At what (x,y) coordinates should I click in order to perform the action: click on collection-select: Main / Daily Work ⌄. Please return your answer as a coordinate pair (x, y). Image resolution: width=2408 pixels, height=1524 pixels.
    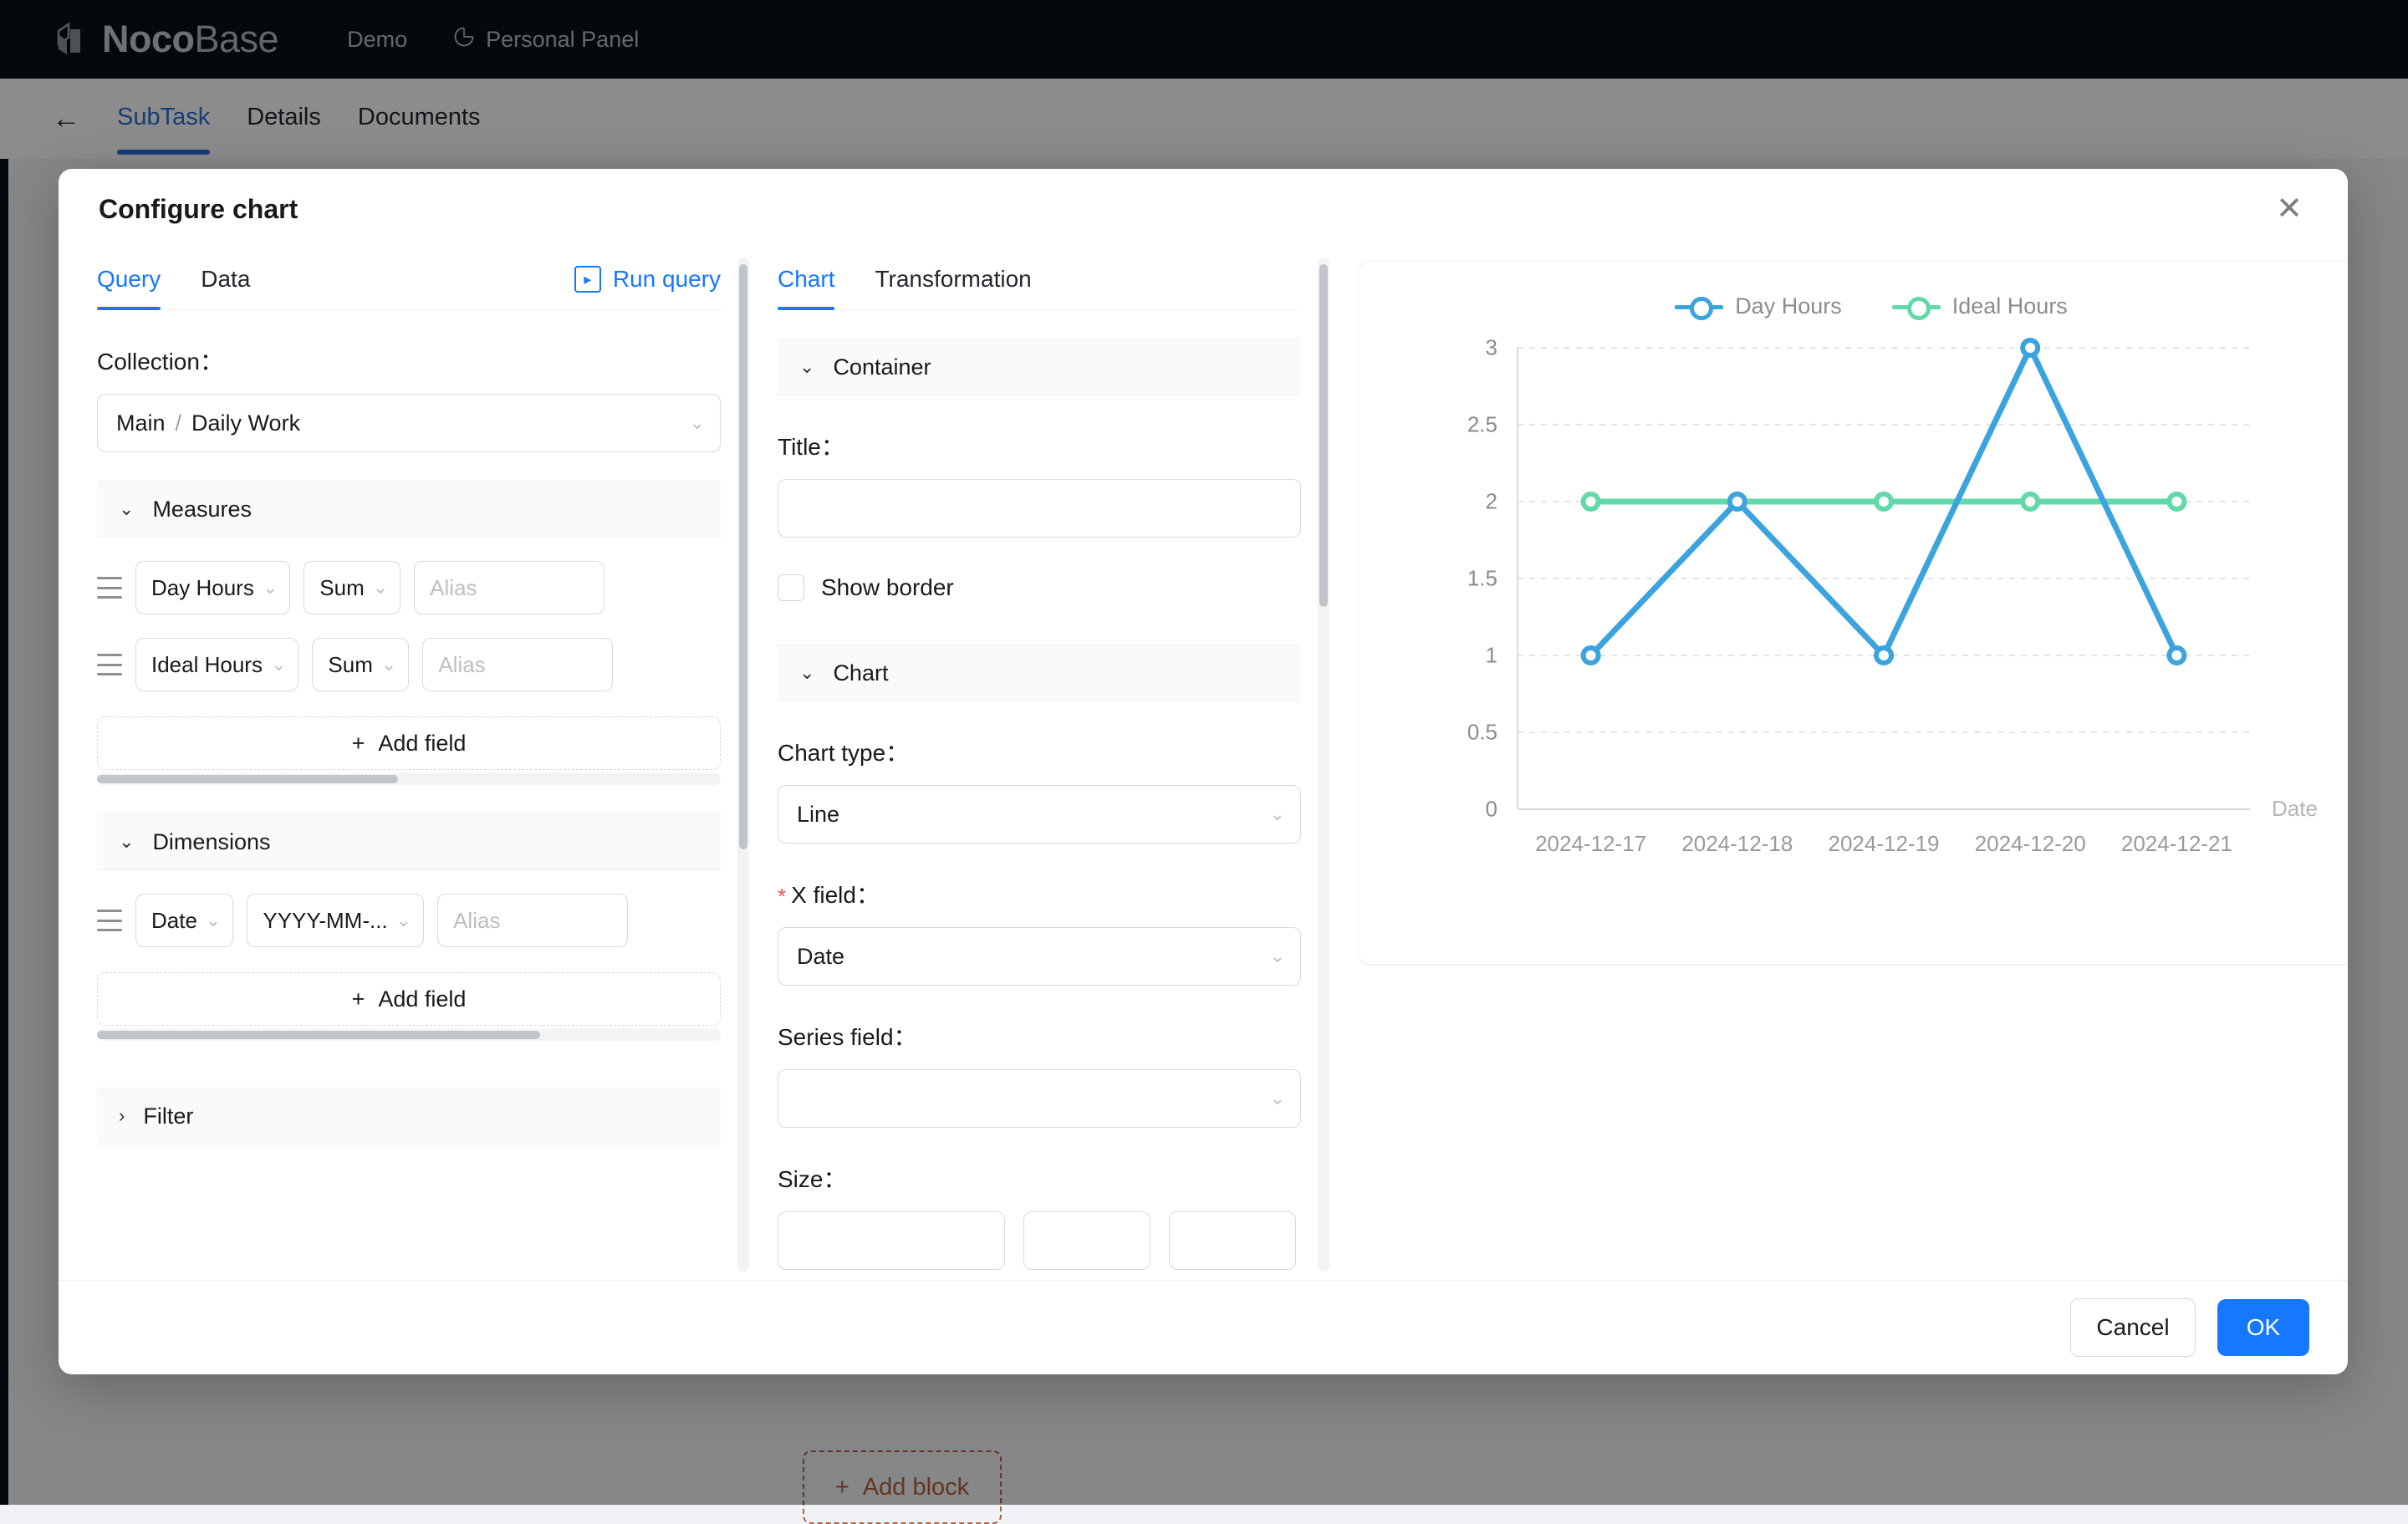
    Looking at the image, I should click on (409, 423).